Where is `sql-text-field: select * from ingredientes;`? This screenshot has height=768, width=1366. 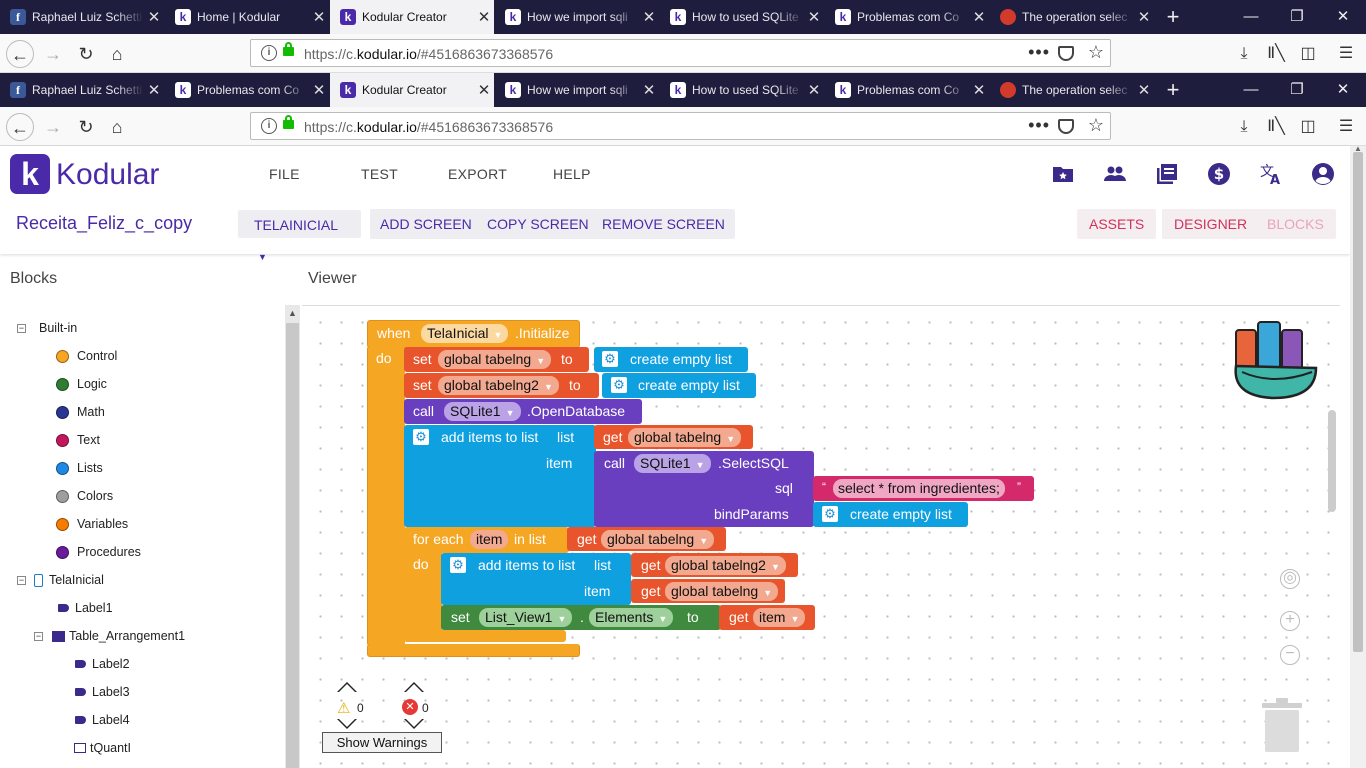
sql-text-field: select * from ingredientes; is located at coordinates (919, 488).